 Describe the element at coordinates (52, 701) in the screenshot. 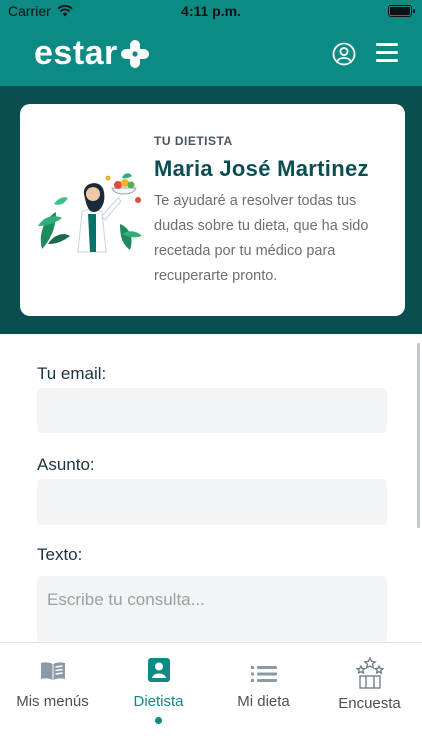

I see `tab-label: Mis menús` at that location.